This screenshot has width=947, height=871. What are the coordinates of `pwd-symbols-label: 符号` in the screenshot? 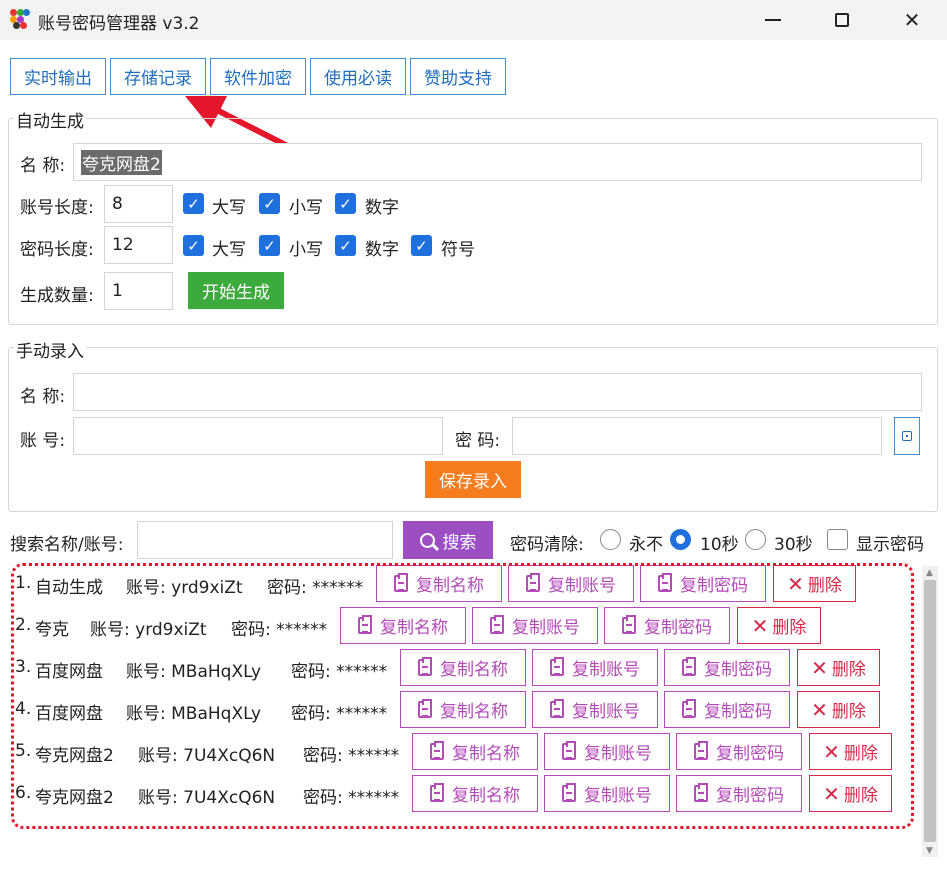 It's located at (458, 250).